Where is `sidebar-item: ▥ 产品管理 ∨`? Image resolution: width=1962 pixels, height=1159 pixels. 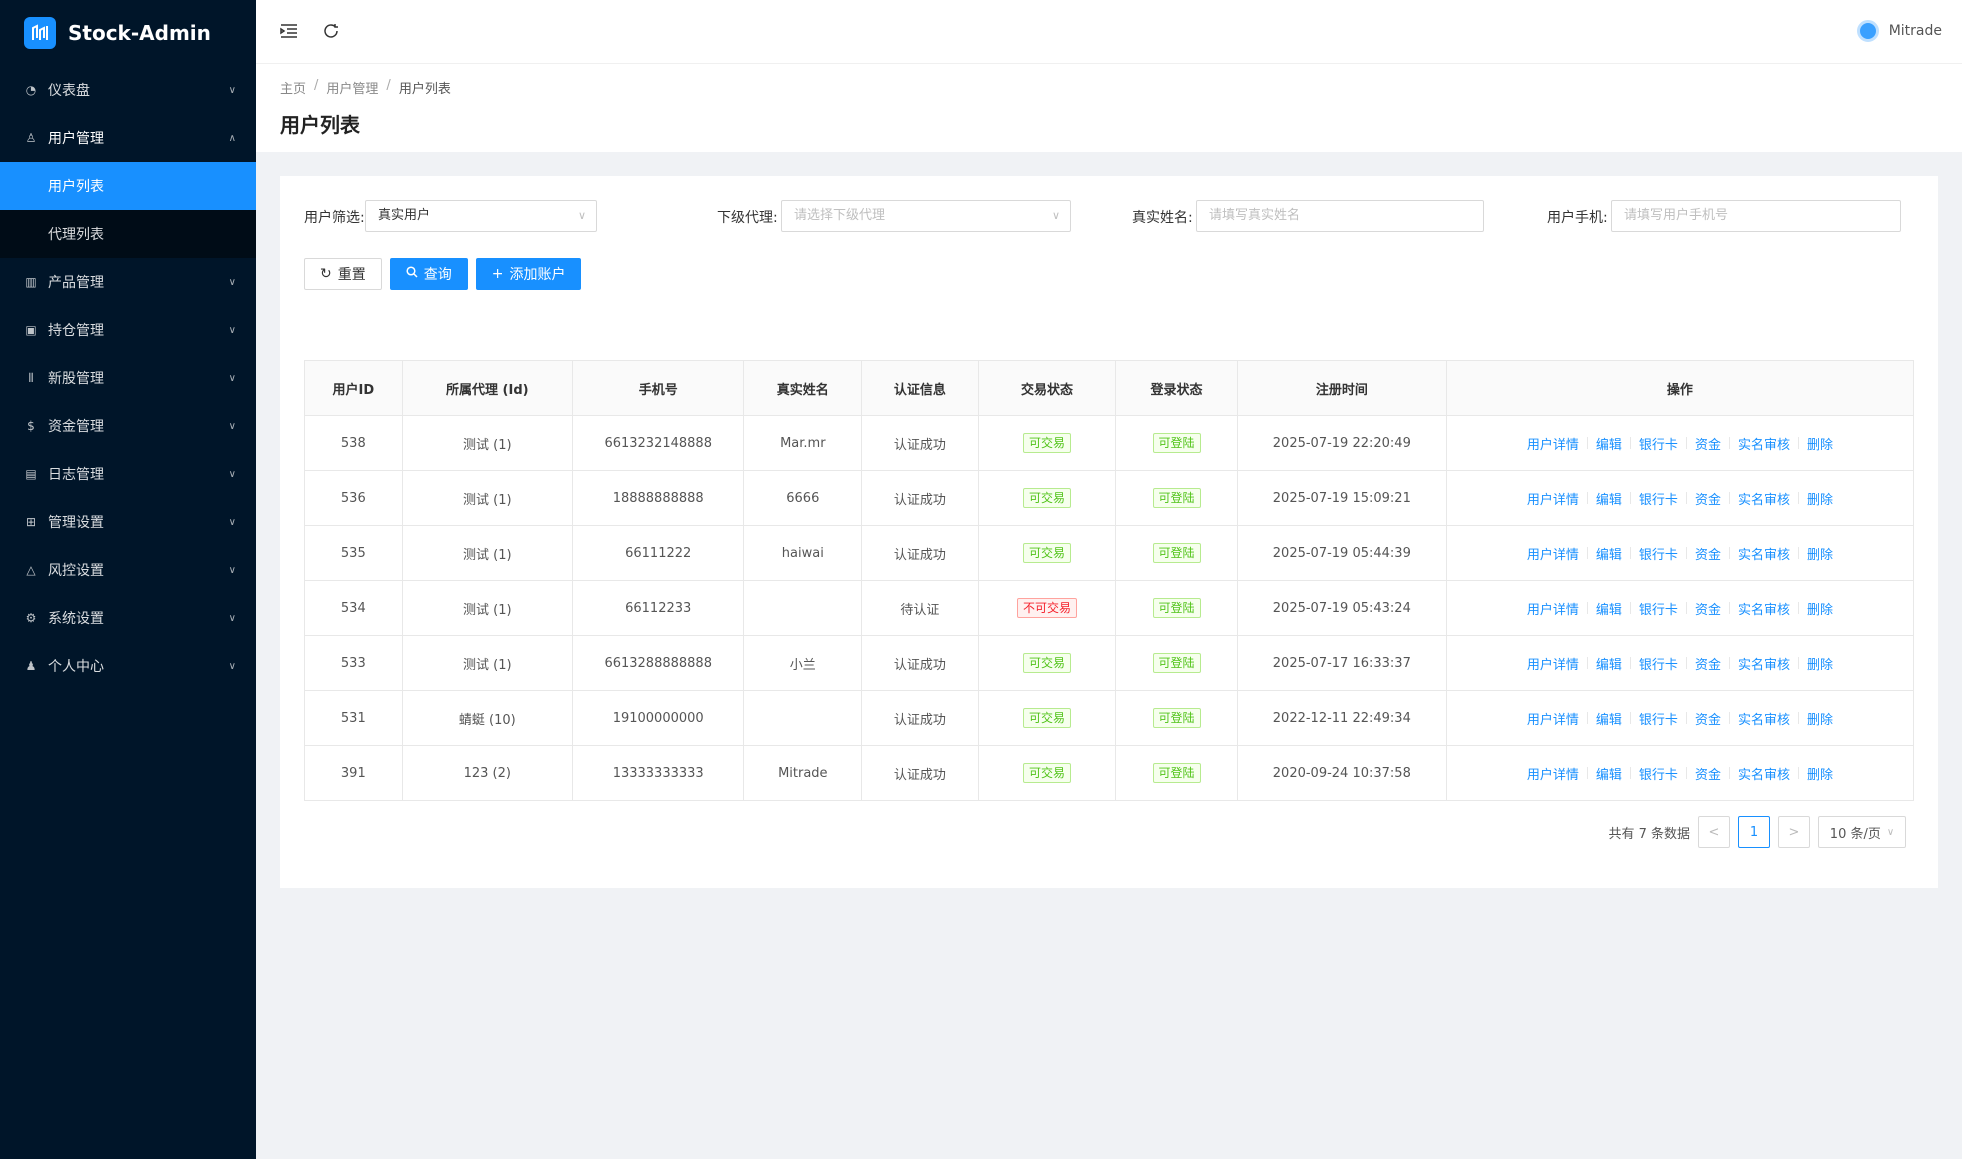
sidebar-item: ▥ 产品管理 ∨ is located at coordinates (128, 282).